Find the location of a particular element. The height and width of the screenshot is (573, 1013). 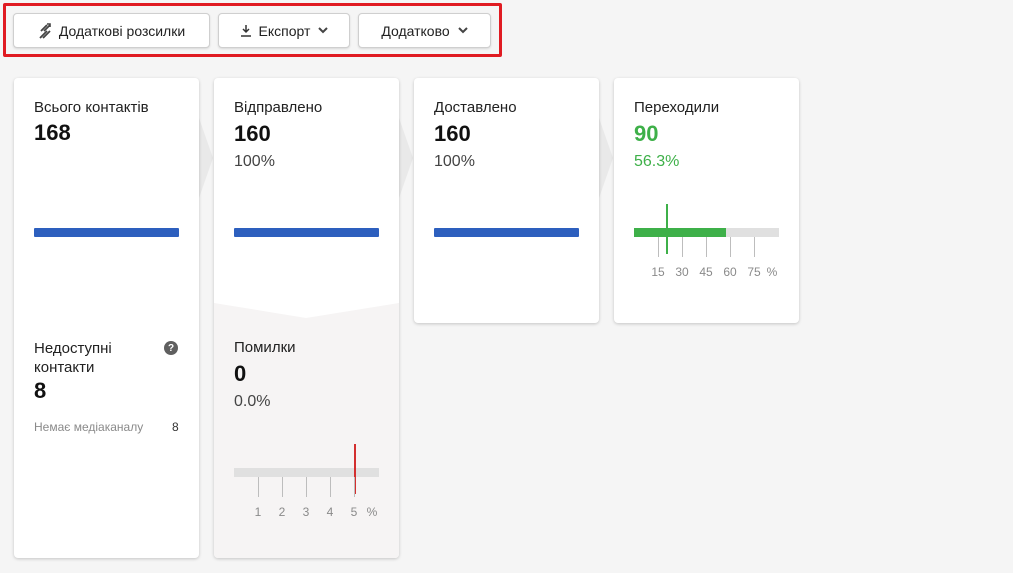

errors-scale is located at coordinates (306, 488).